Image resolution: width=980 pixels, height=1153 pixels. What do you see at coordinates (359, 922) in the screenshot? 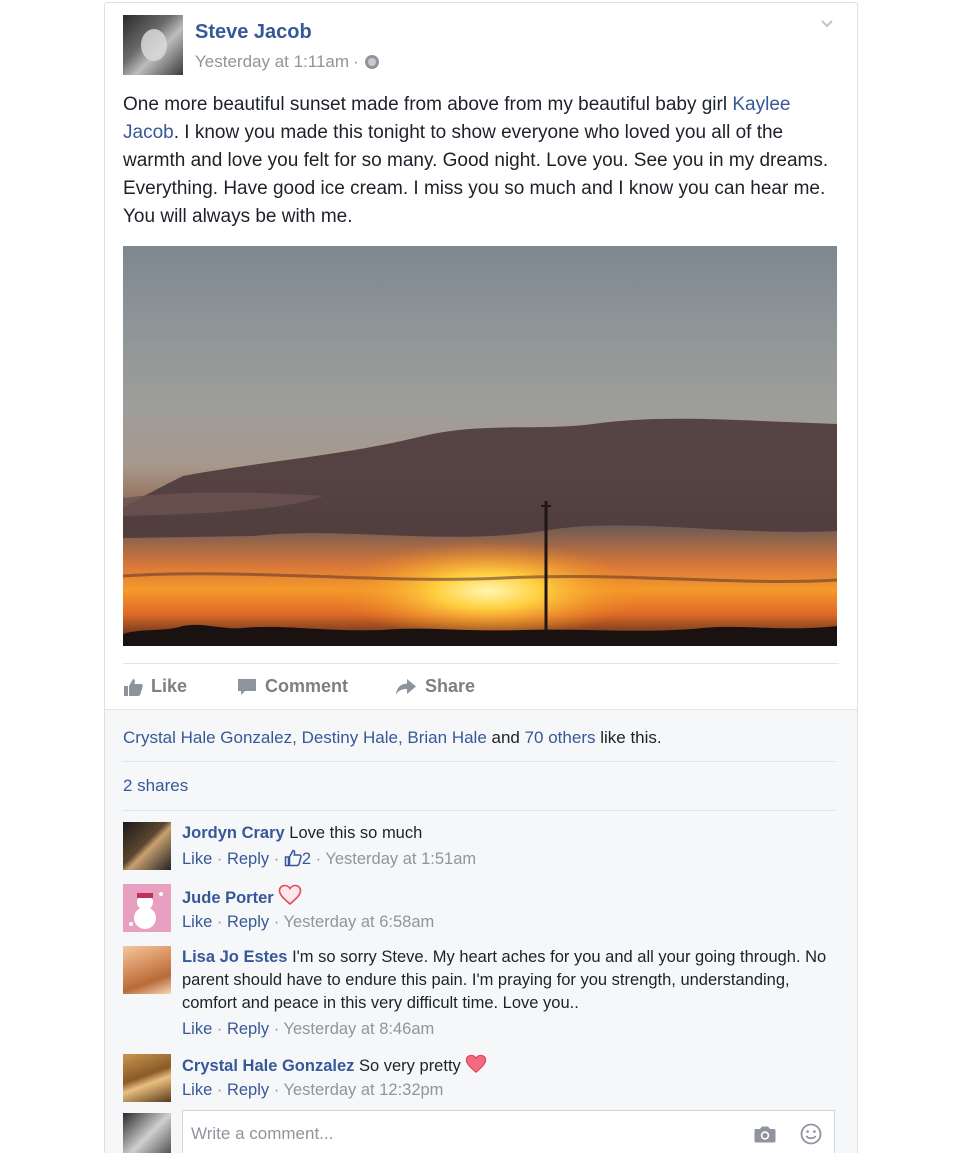
I see `comment-time: Yesterday at 6:58am` at bounding box center [359, 922].